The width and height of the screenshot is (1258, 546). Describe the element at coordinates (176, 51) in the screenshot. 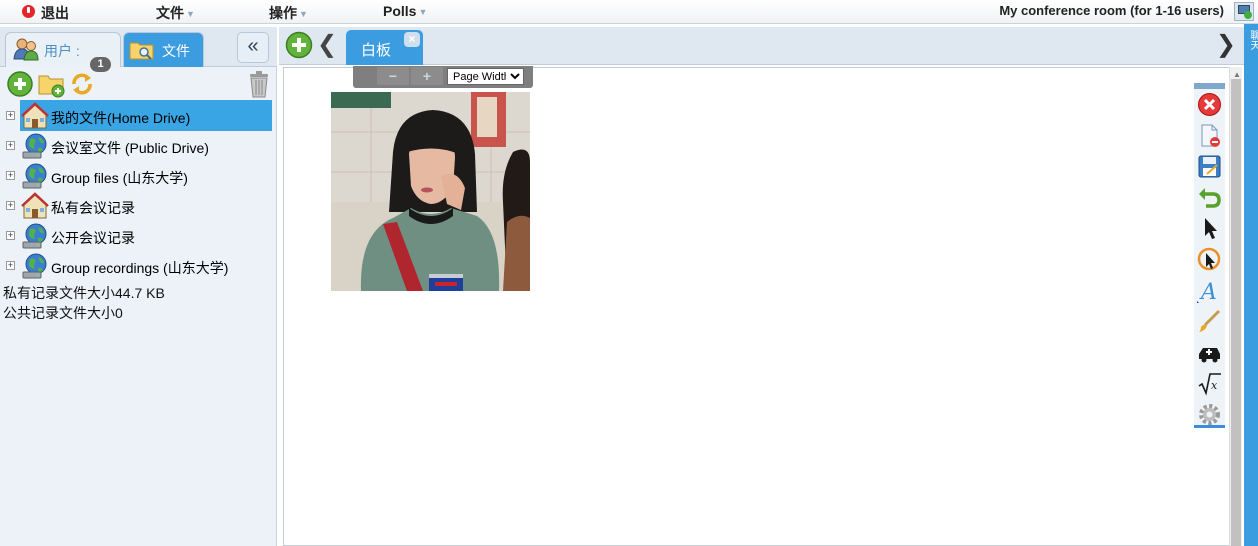

I see `tab-files-label: 文件` at that location.